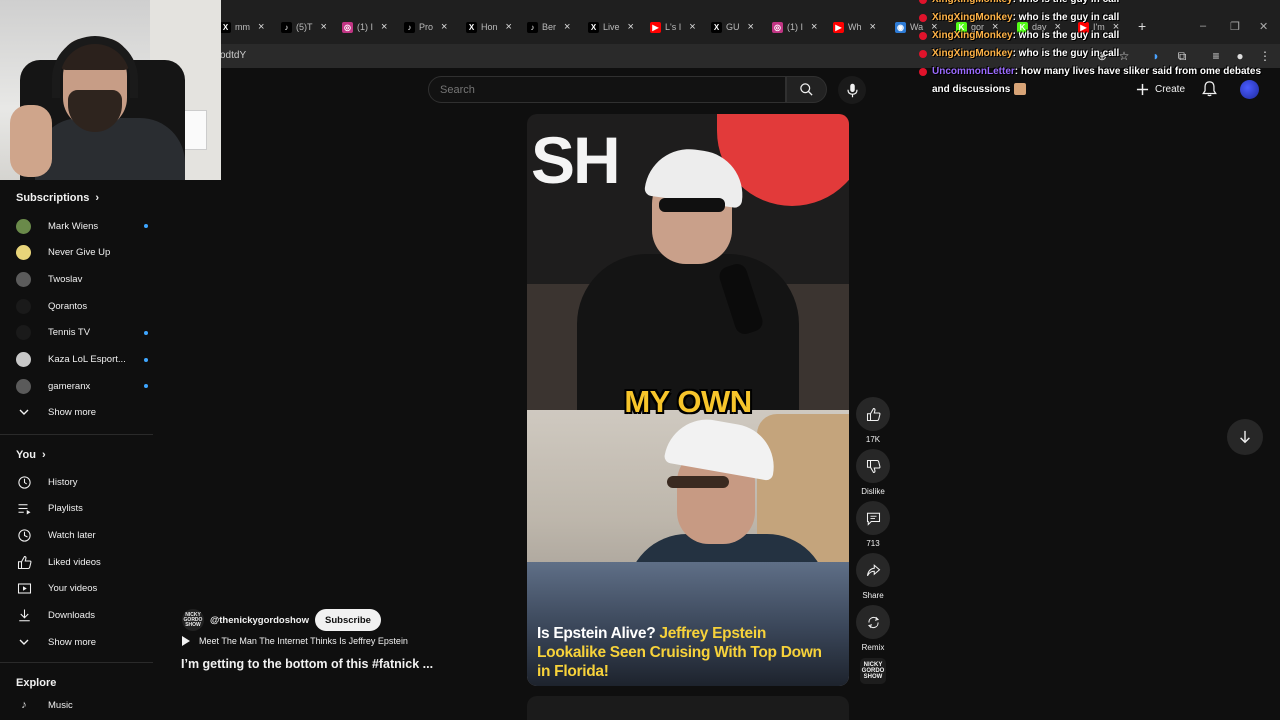 This screenshot has width=1280, height=720. What do you see at coordinates (82, 386) in the screenshot?
I see `sidebar-item-subscription: gameranx` at bounding box center [82, 386].